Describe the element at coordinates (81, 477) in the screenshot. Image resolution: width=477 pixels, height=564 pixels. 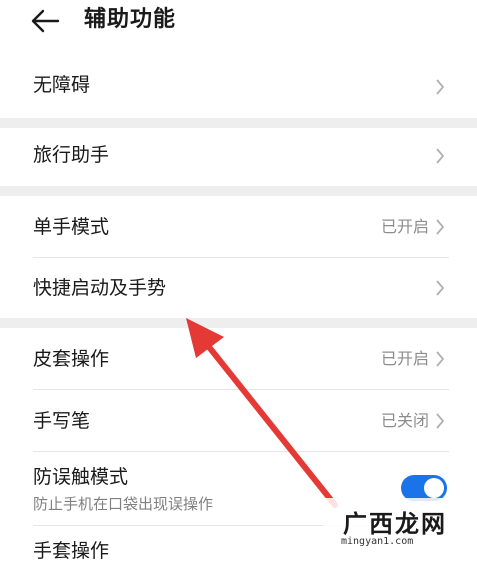
I see `row-label: 防误触模式` at that location.